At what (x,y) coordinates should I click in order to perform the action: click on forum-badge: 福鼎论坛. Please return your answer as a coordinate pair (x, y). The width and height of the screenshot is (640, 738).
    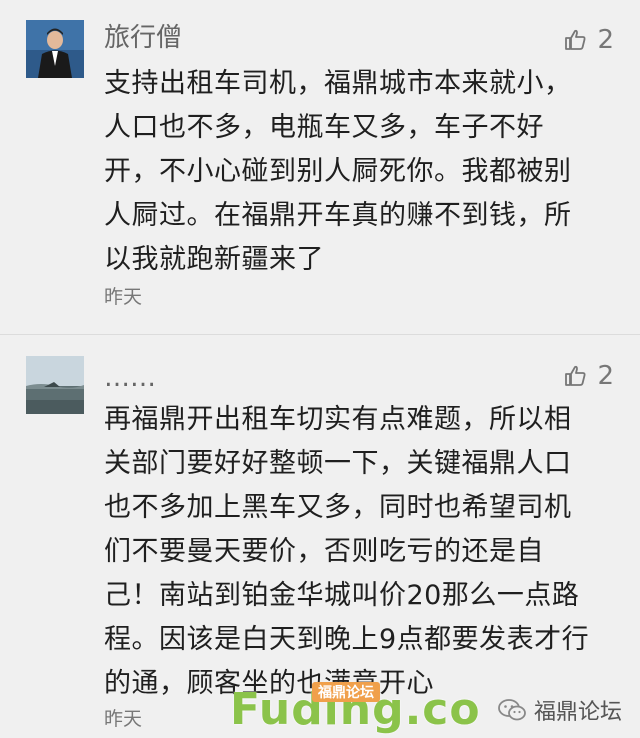
    Looking at the image, I should click on (560, 710).